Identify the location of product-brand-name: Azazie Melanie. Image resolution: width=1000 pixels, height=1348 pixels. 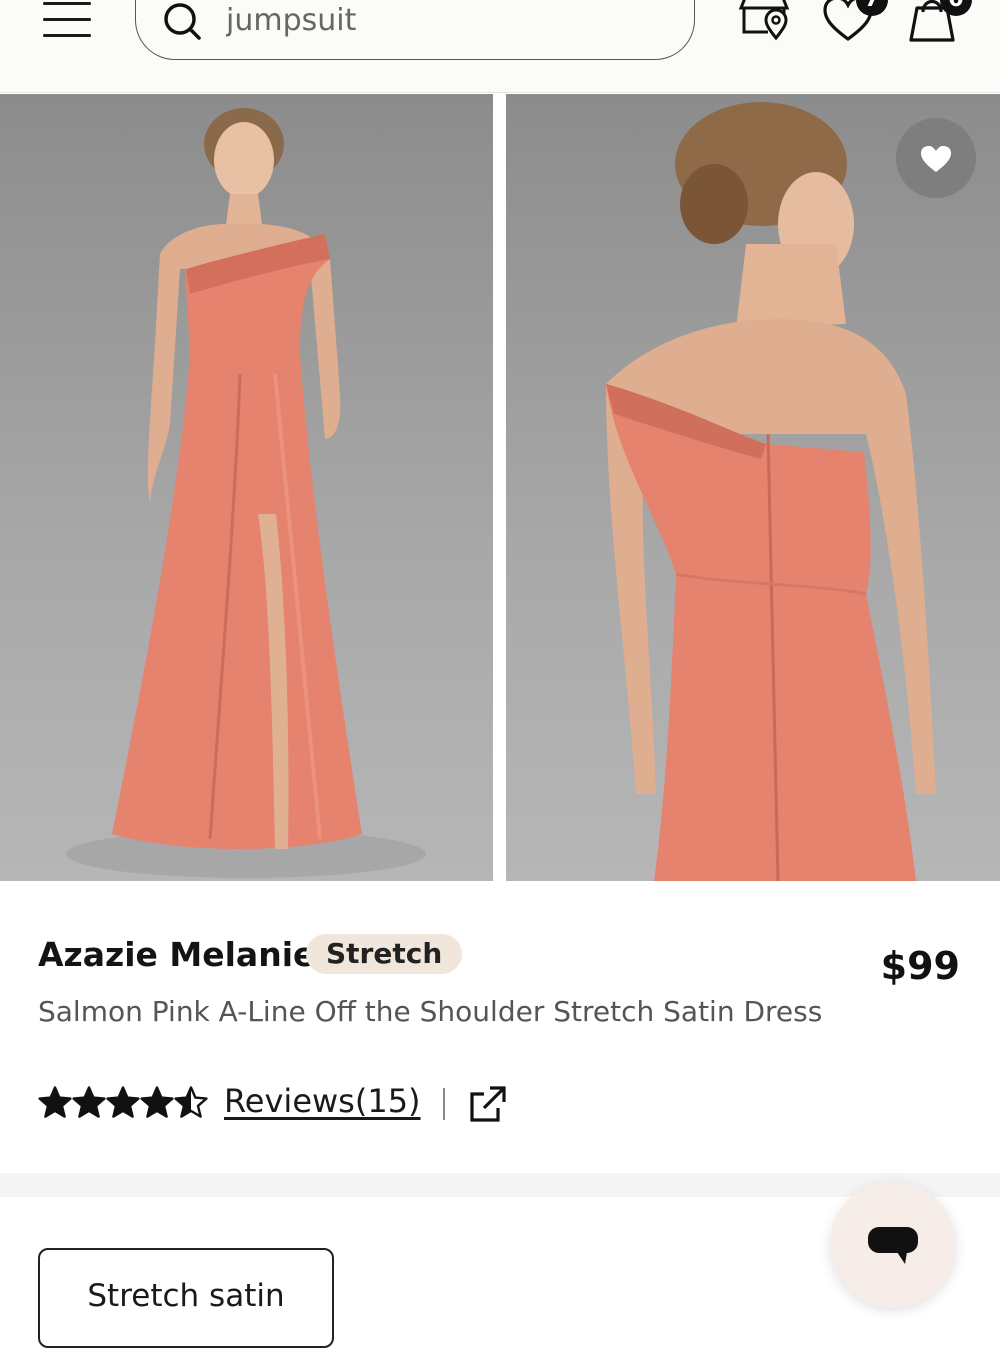
(177, 954).